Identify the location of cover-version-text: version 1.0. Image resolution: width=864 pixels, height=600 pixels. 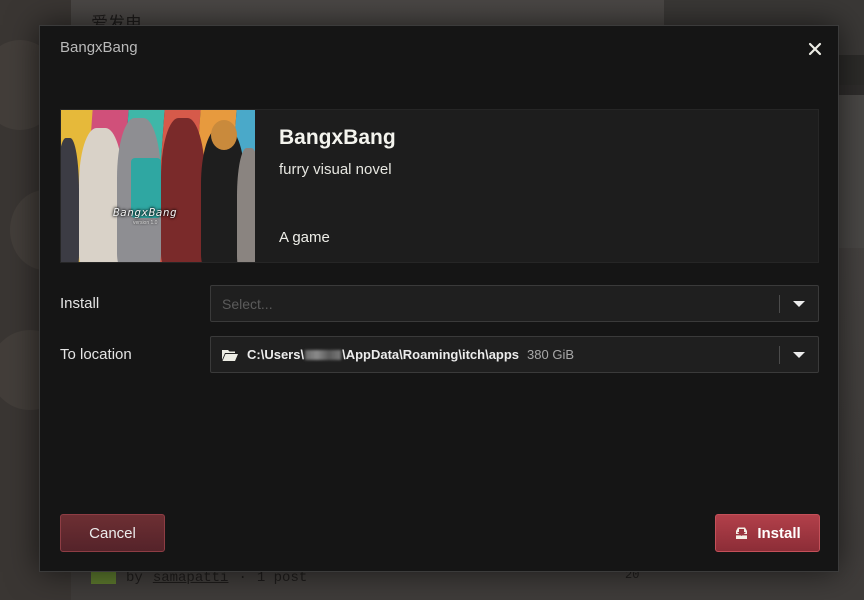
(145, 223).